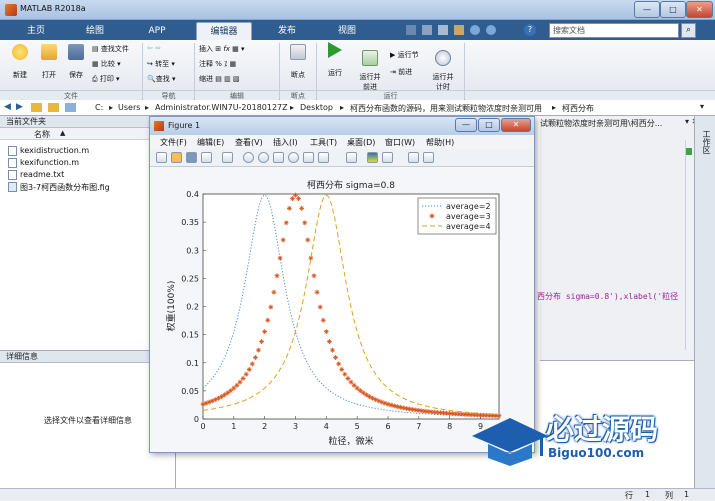  Describe the element at coordinates (347, 31) in the screenshot. I see `tab-view: 视图` at that location.